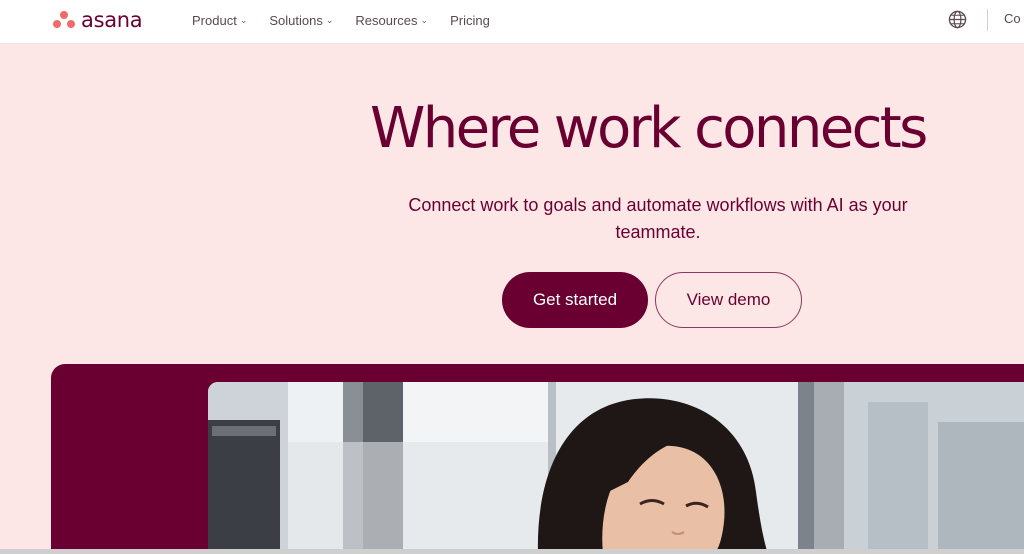 The image size is (1024, 554). I want to click on header-link-truncated: Co, so click(1012, 18).